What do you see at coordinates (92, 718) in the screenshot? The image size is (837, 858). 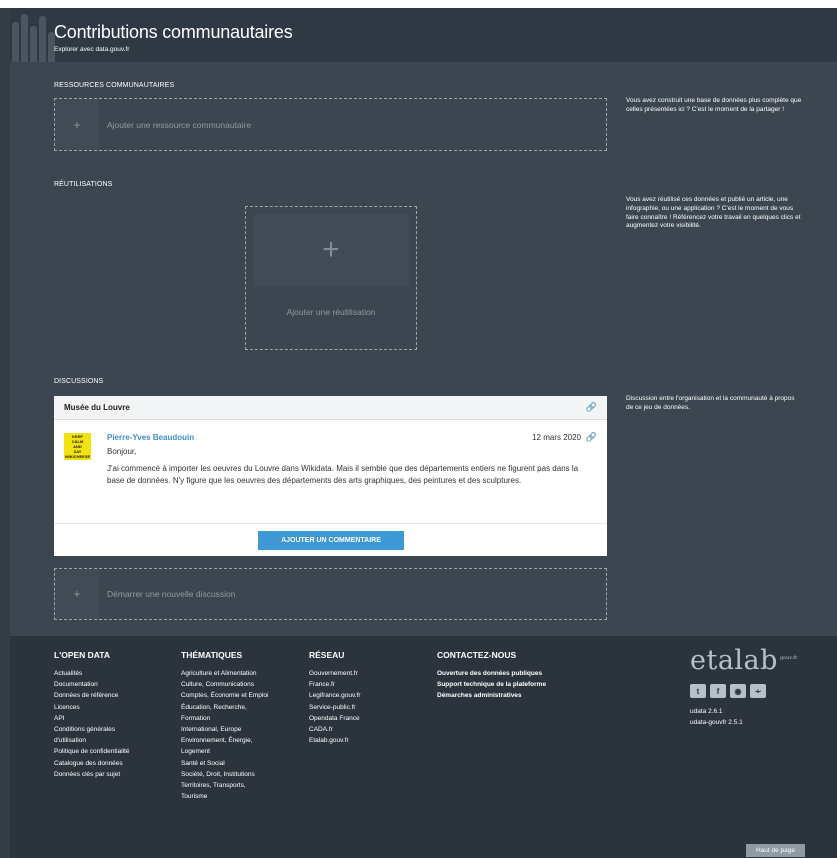 I see `footer-link: API` at bounding box center [92, 718].